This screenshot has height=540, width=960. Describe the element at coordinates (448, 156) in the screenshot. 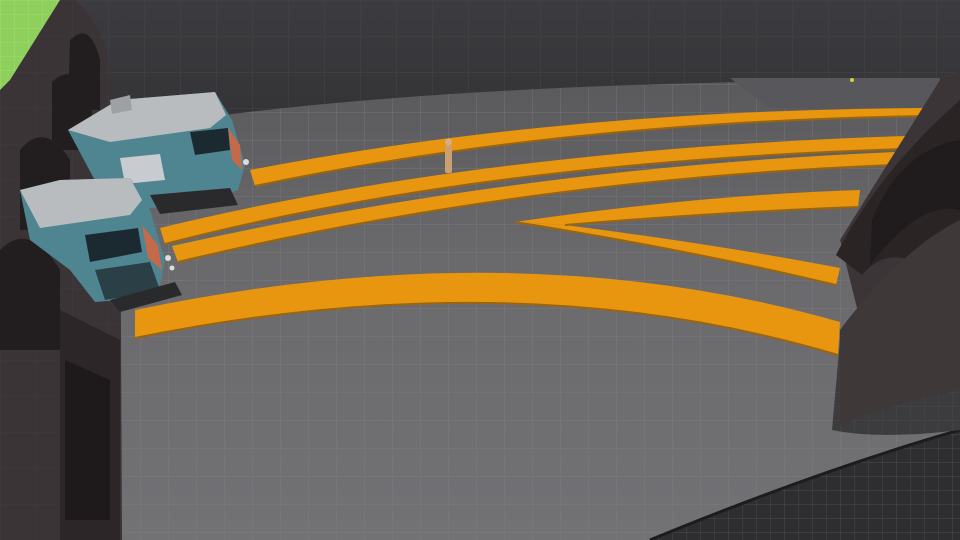

I see `player-figure` at that location.